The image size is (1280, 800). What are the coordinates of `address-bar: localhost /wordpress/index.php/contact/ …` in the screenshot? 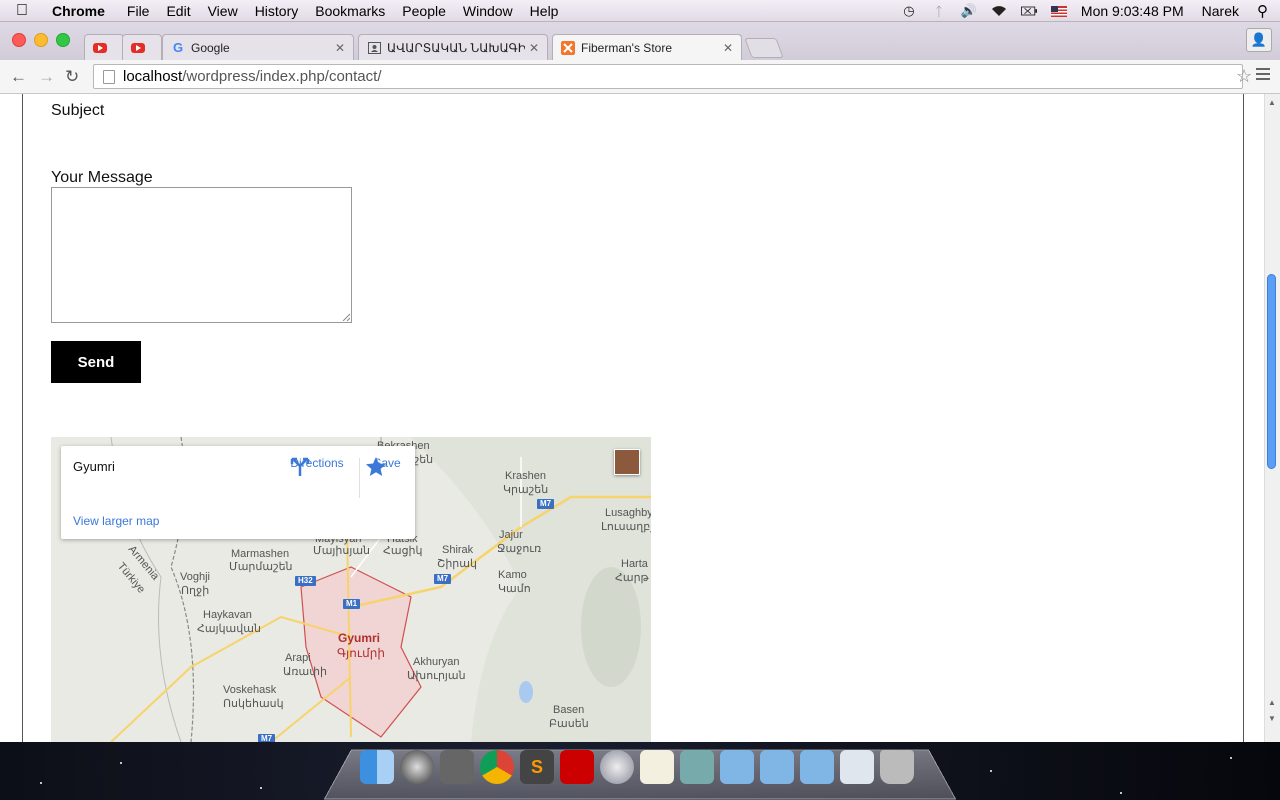 It's located at (672, 76).